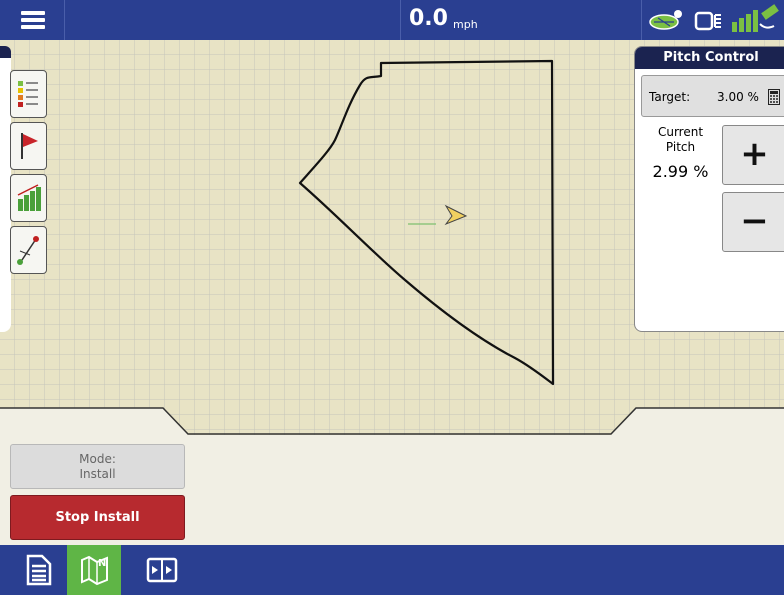 This screenshot has width=784, height=595. What do you see at coordinates (738, 97) in the screenshot?
I see `target-value: 3.00 %` at bounding box center [738, 97].